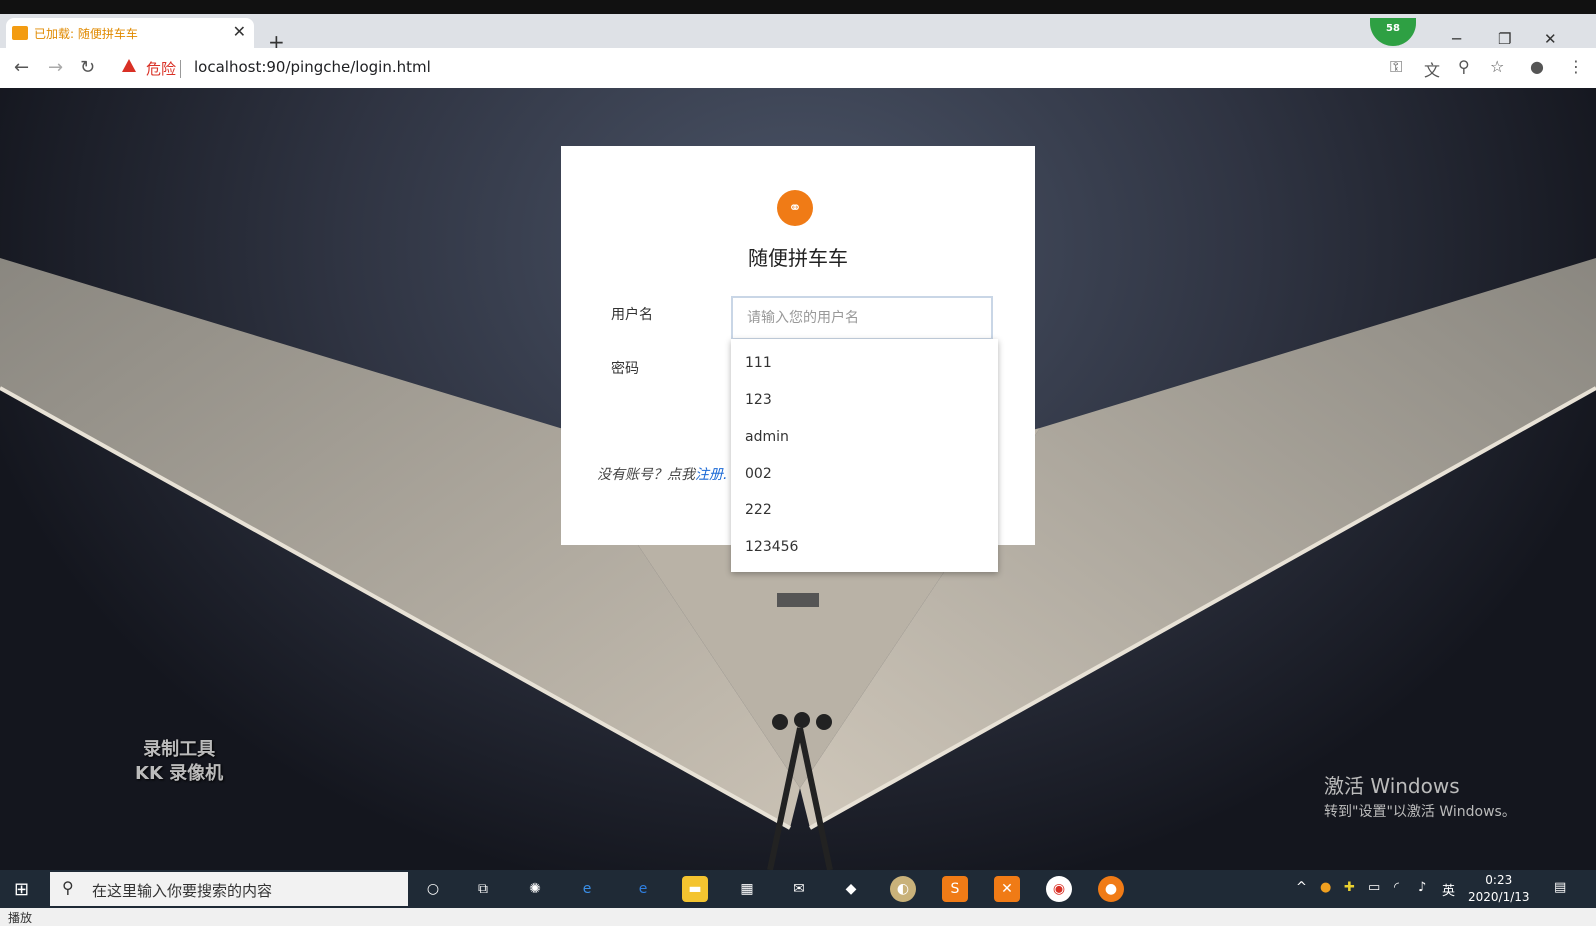 The image size is (1596, 926). What do you see at coordinates (1504, 39) in the screenshot?
I see `restore-icon: ❐` at bounding box center [1504, 39].